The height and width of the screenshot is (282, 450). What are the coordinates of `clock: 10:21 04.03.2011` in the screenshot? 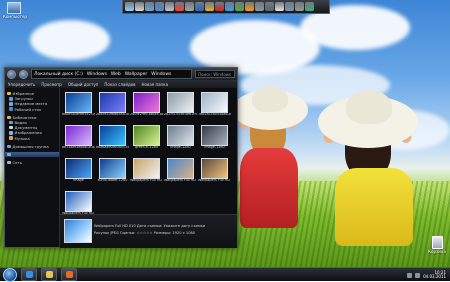 It's located at (434, 275).